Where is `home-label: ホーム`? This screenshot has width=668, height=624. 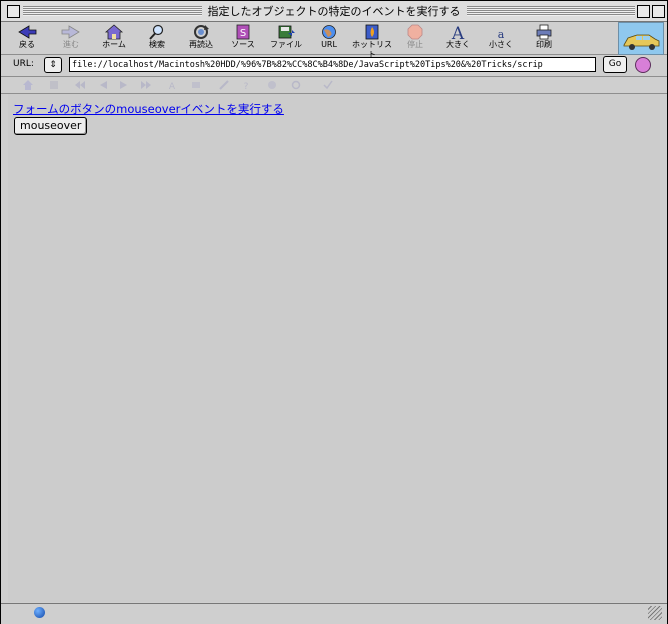
home-label: ホーム is located at coordinates (114, 44).